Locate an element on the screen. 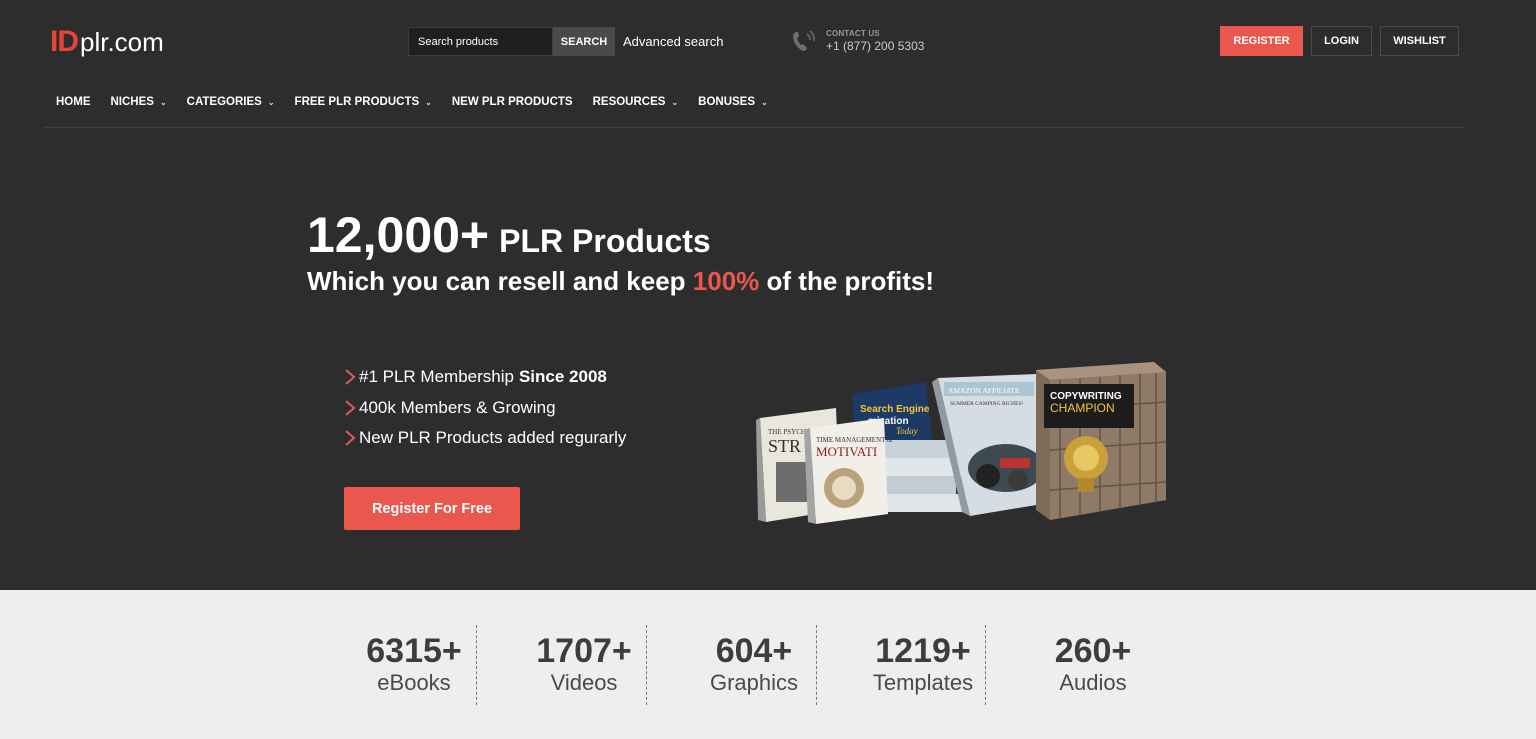  product-label: STR is located at coordinates (784, 446).